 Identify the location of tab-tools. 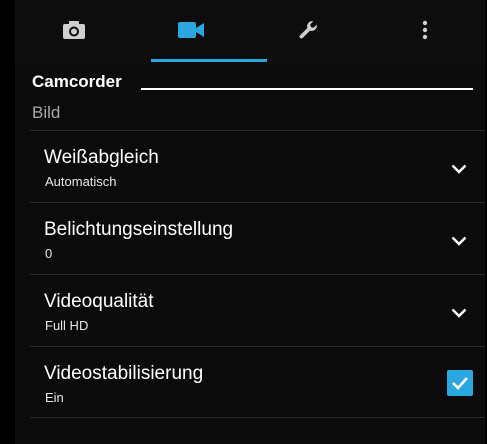
(307, 32).